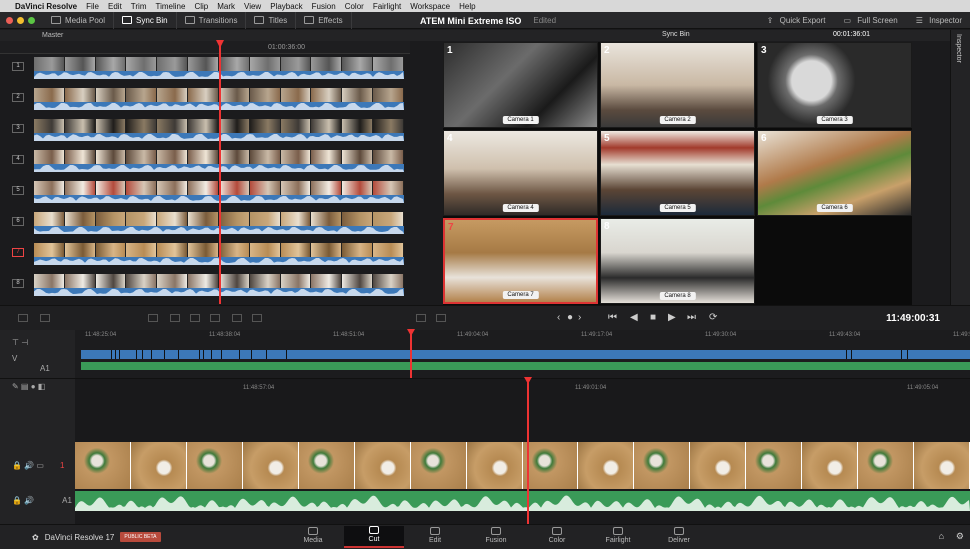 The height and width of the screenshot is (549, 970). Describe the element at coordinates (31, 20) in the screenshot. I see `zoom-window-icon` at that location.